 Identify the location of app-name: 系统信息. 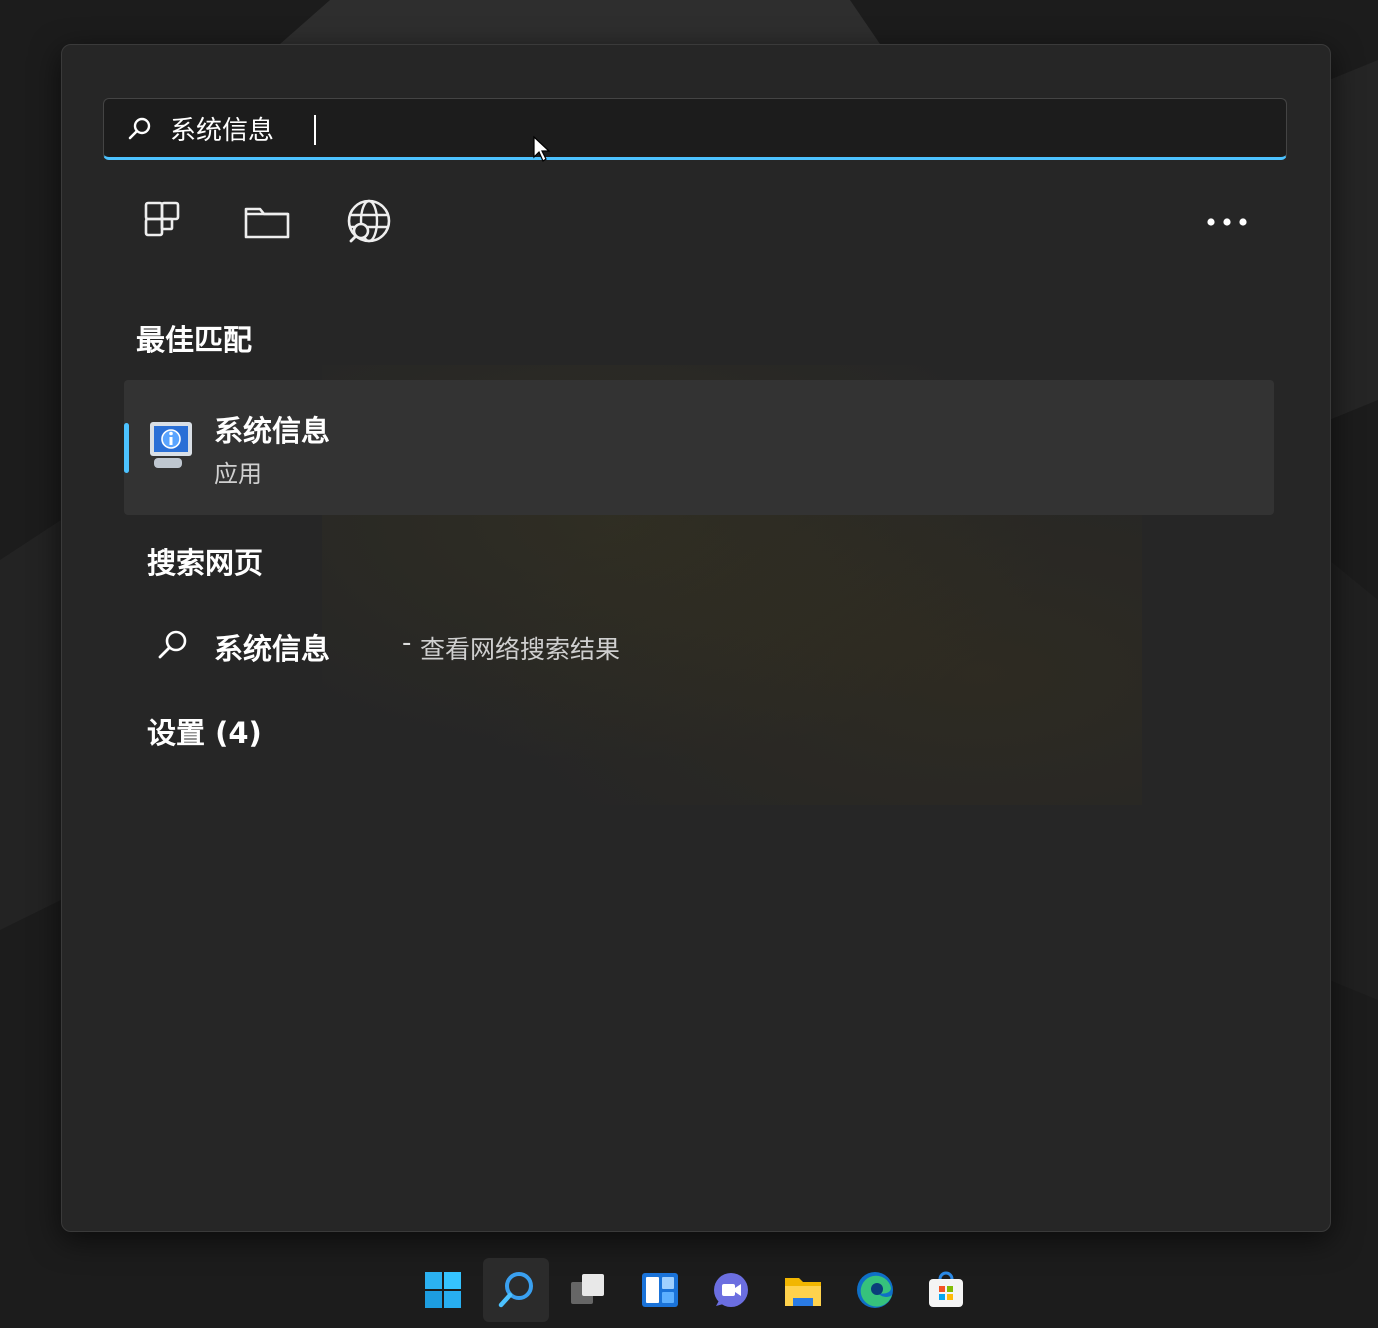
(272, 431).